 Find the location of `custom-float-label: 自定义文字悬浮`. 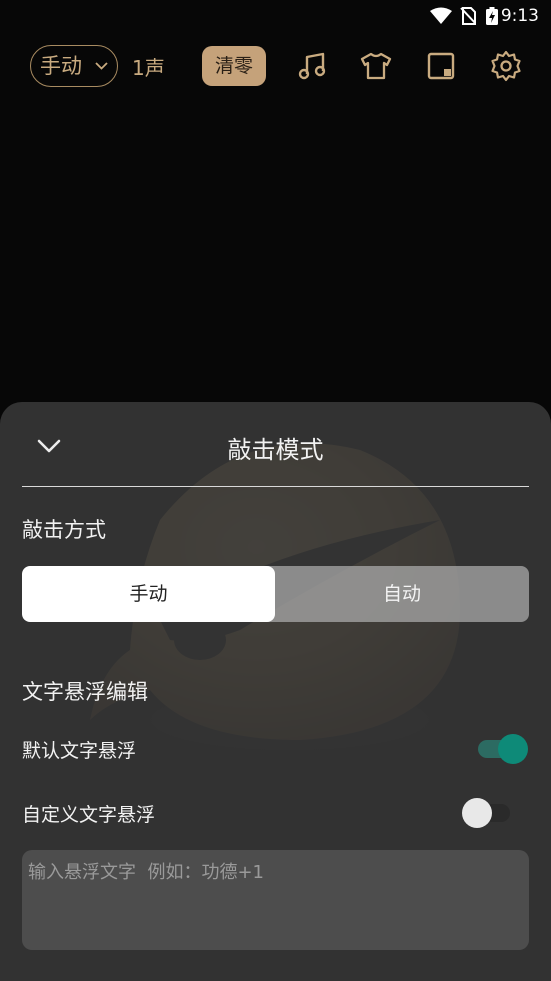

custom-float-label: 自定义文字悬浮 is located at coordinates (89, 815).